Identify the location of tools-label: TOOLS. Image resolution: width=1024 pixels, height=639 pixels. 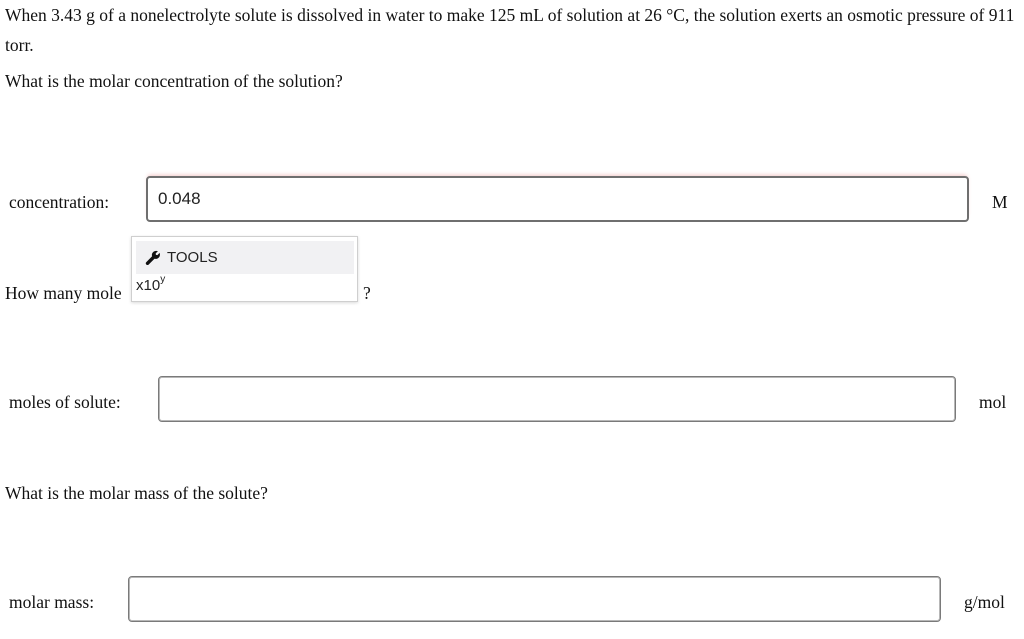
(192, 257).